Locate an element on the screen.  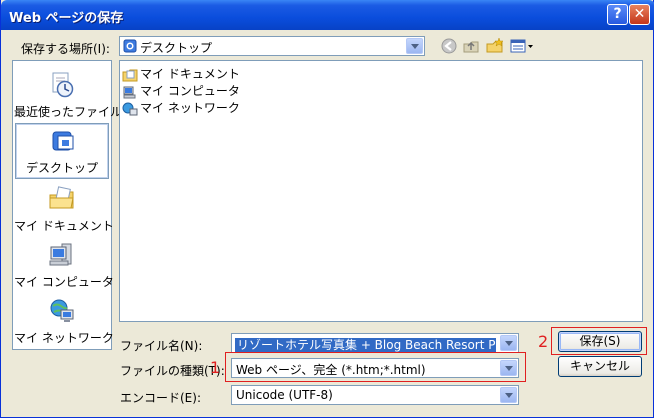
list-item: マイ コンピュータ is located at coordinates (181, 90).